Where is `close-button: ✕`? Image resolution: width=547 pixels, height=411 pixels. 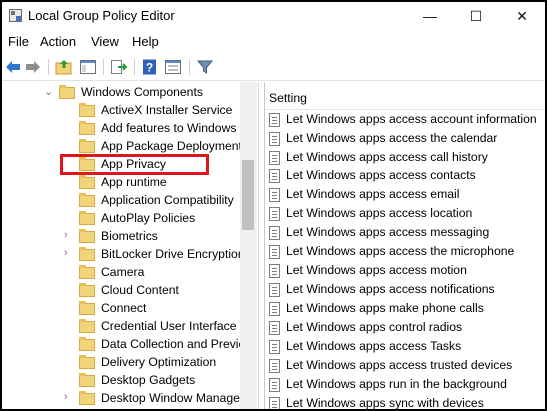
close-button: ✕ is located at coordinates (522, 16).